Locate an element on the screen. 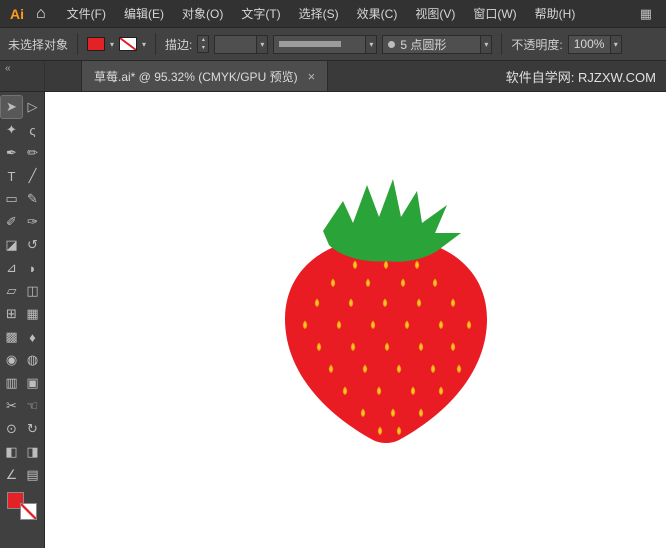 The width and height of the screenshot is (666, 548). stroke-color-well is located at coordinates (128, 44).